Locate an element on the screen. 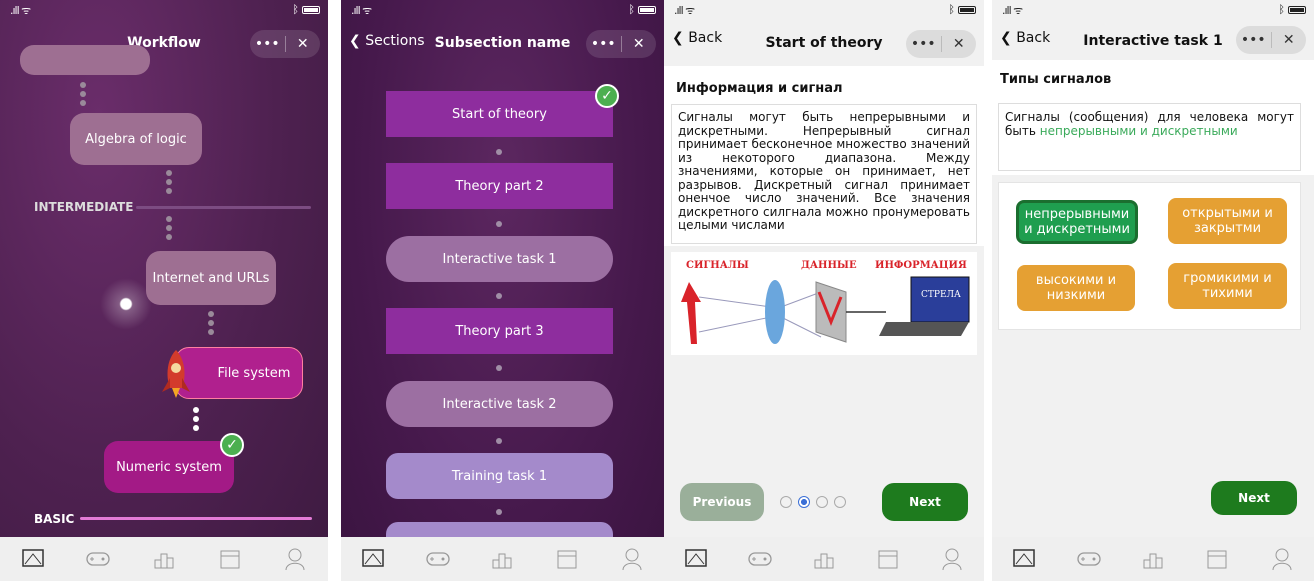 The width and height of the screenshot is (1314, 581). section-start-of-theory: Start of theory is located at coordinates (499, 114).